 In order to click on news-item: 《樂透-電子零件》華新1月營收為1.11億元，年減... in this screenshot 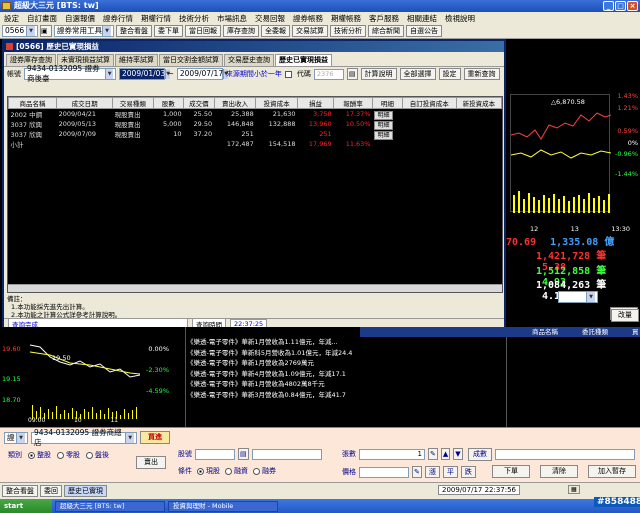, I will do `click(272, 342)`.